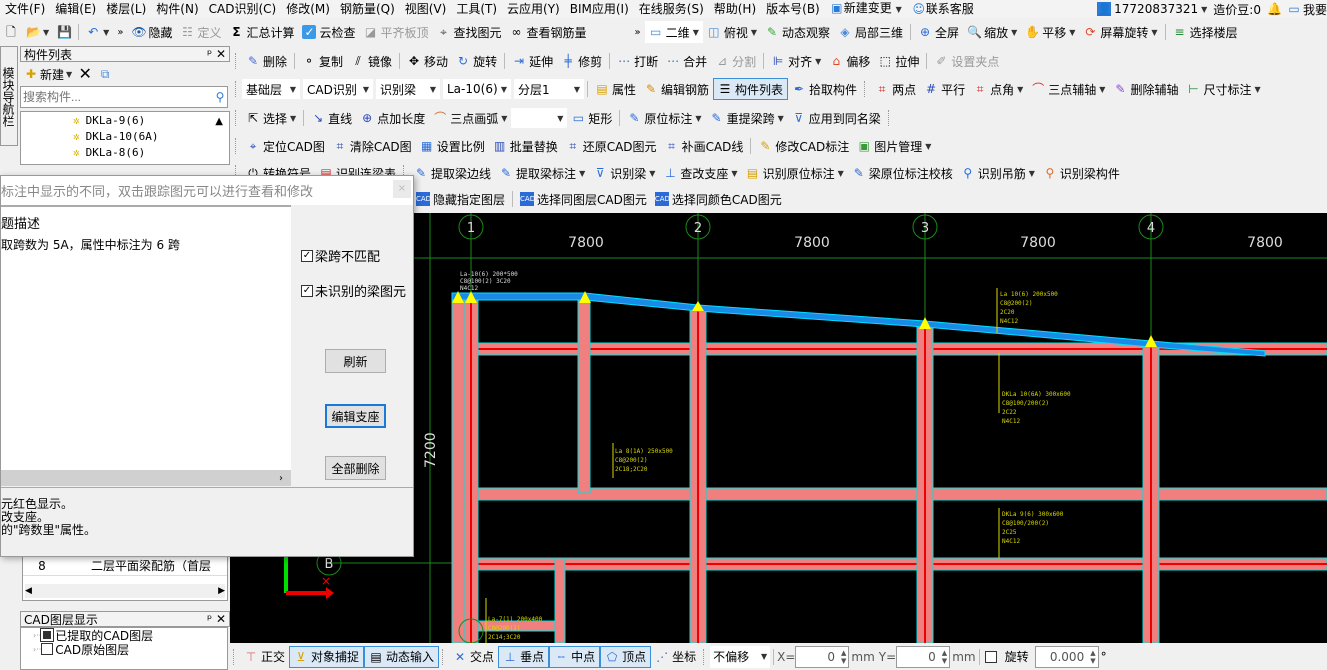  What do you see at coordinates (732, 32) in the screenshot?
I see `top-view-dropdown: ◫ 俯视 ▼` at bounding box center [732, 32].